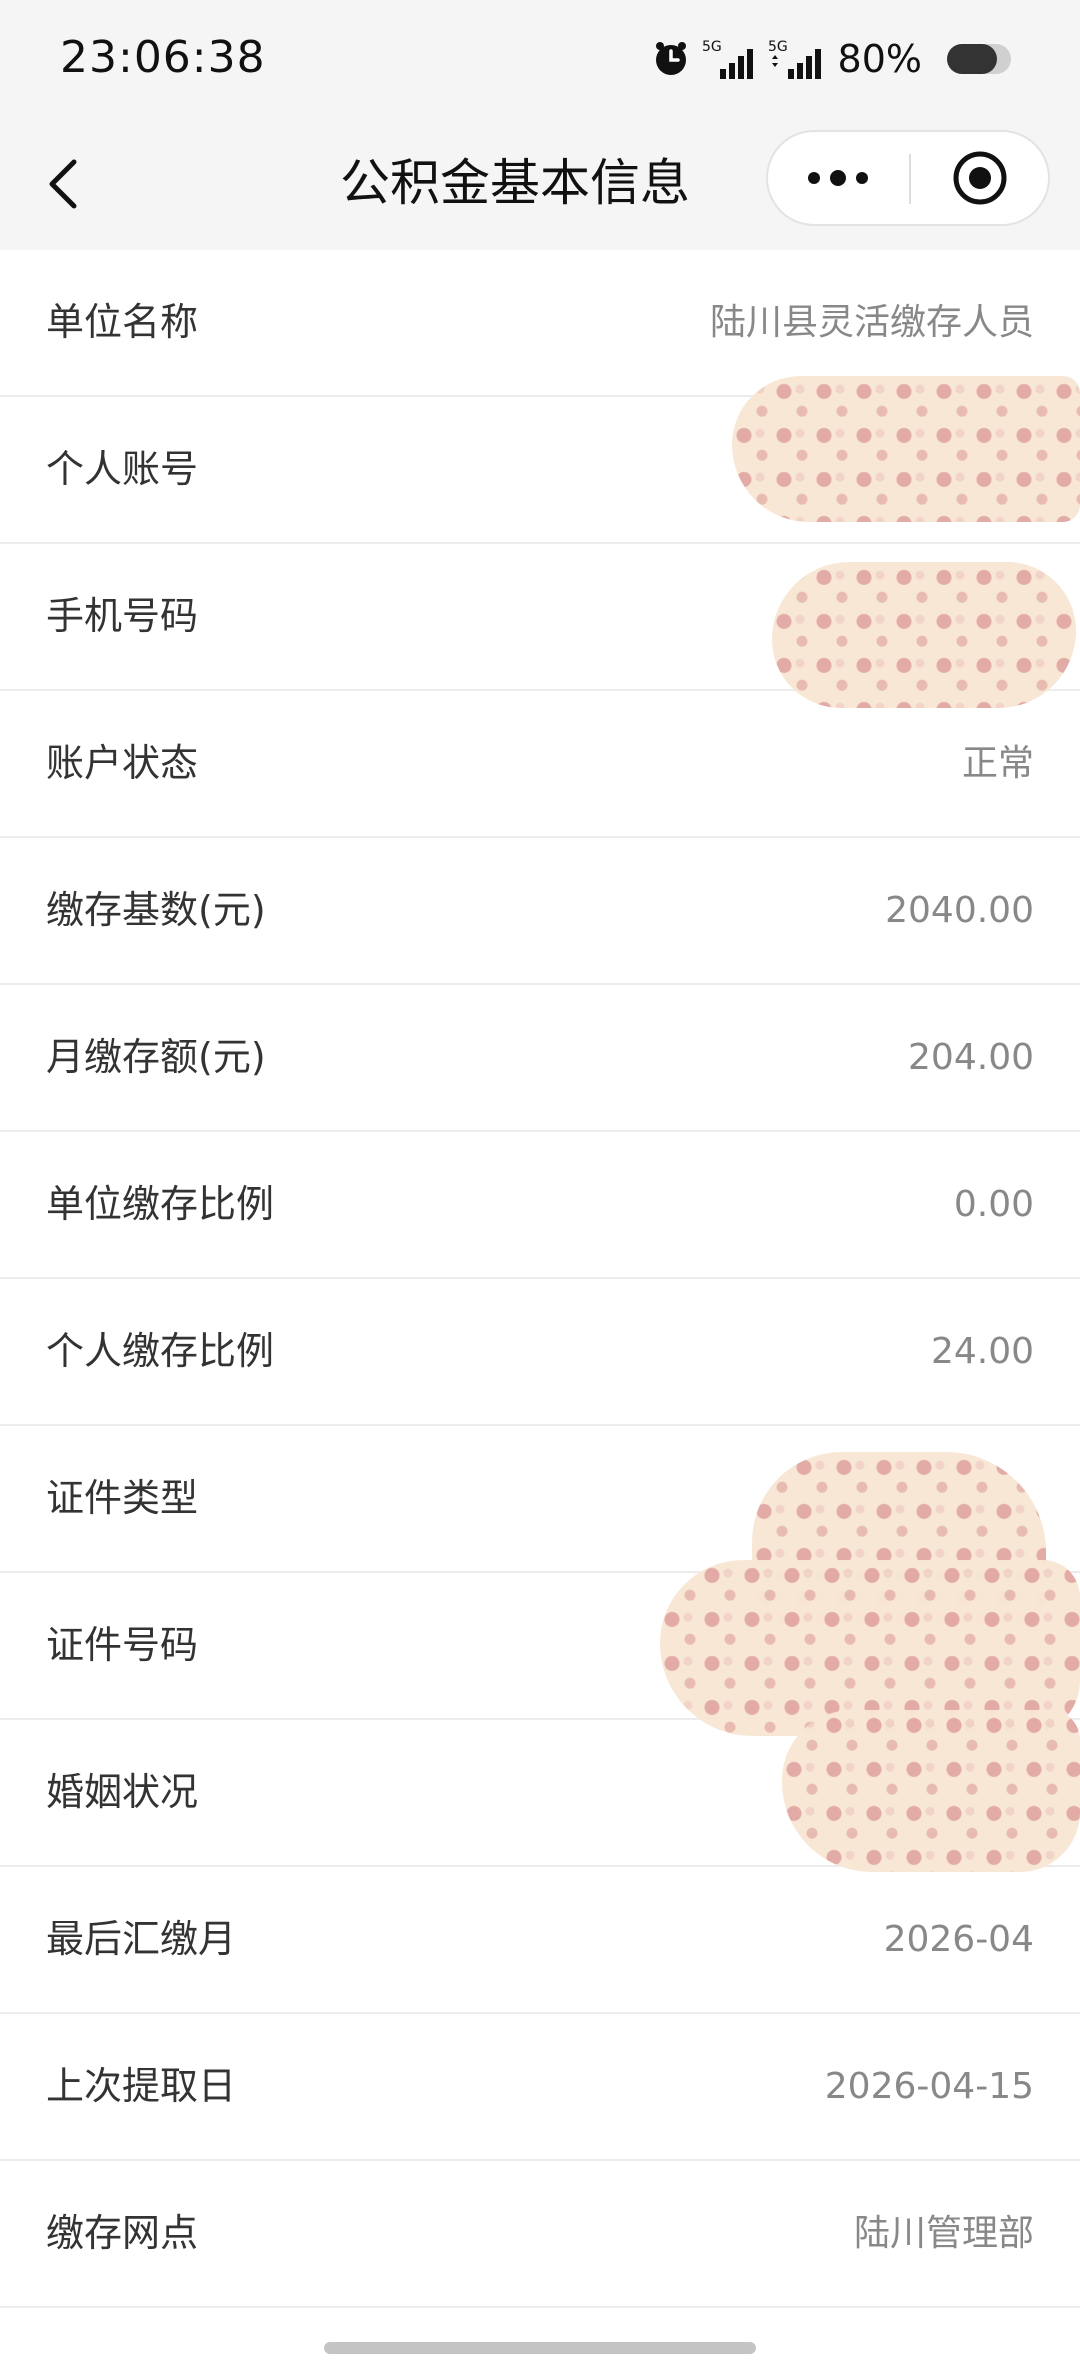 This screenshot has width=1080, height=2376. I want to click on row-label: 最后汇缴月, so click(141, 1939).